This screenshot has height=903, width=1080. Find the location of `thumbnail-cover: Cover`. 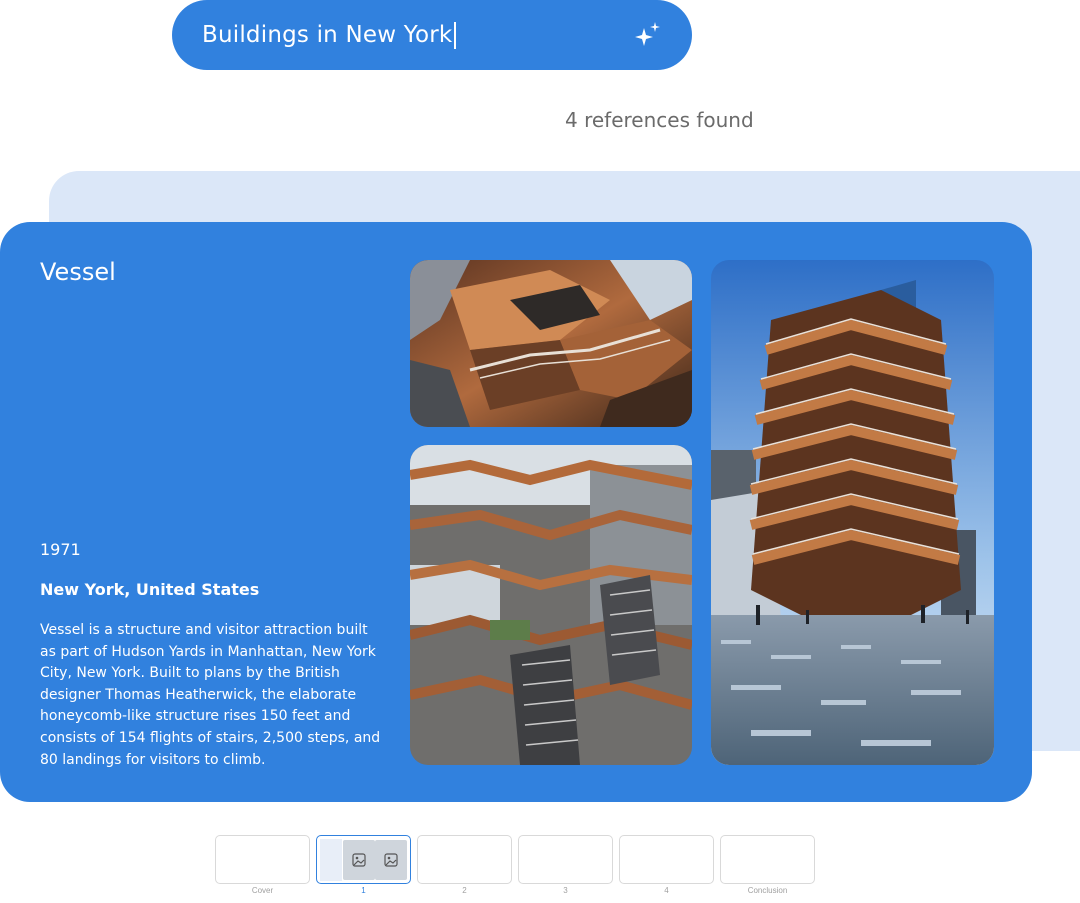

thumbnail-cover: Cover is located at coordinates (262, 865).